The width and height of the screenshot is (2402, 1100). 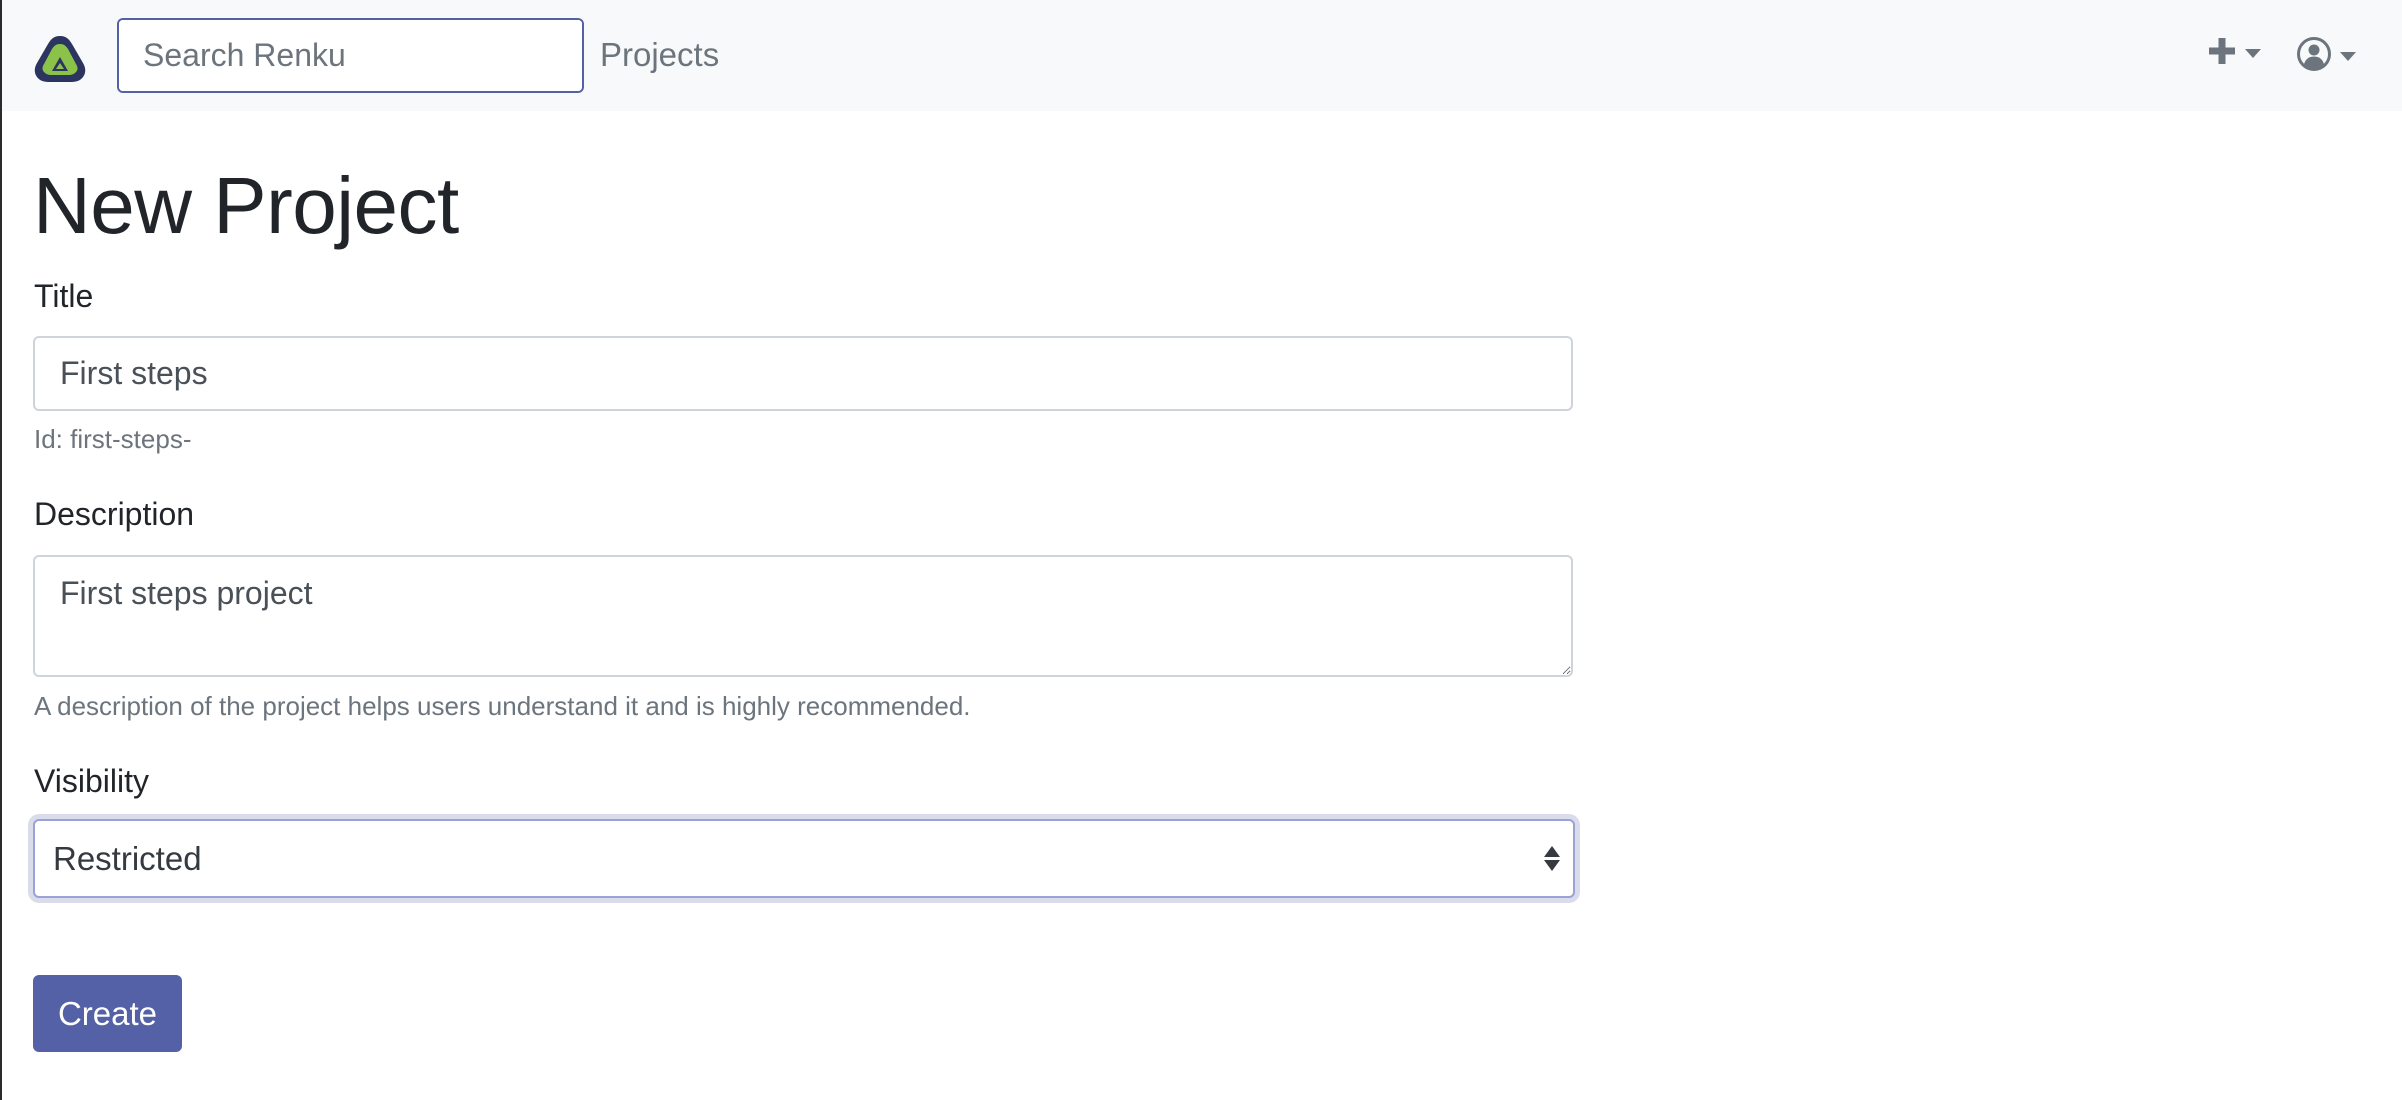 I want to click on navbar: Projects, so click(x=1202, y=55).